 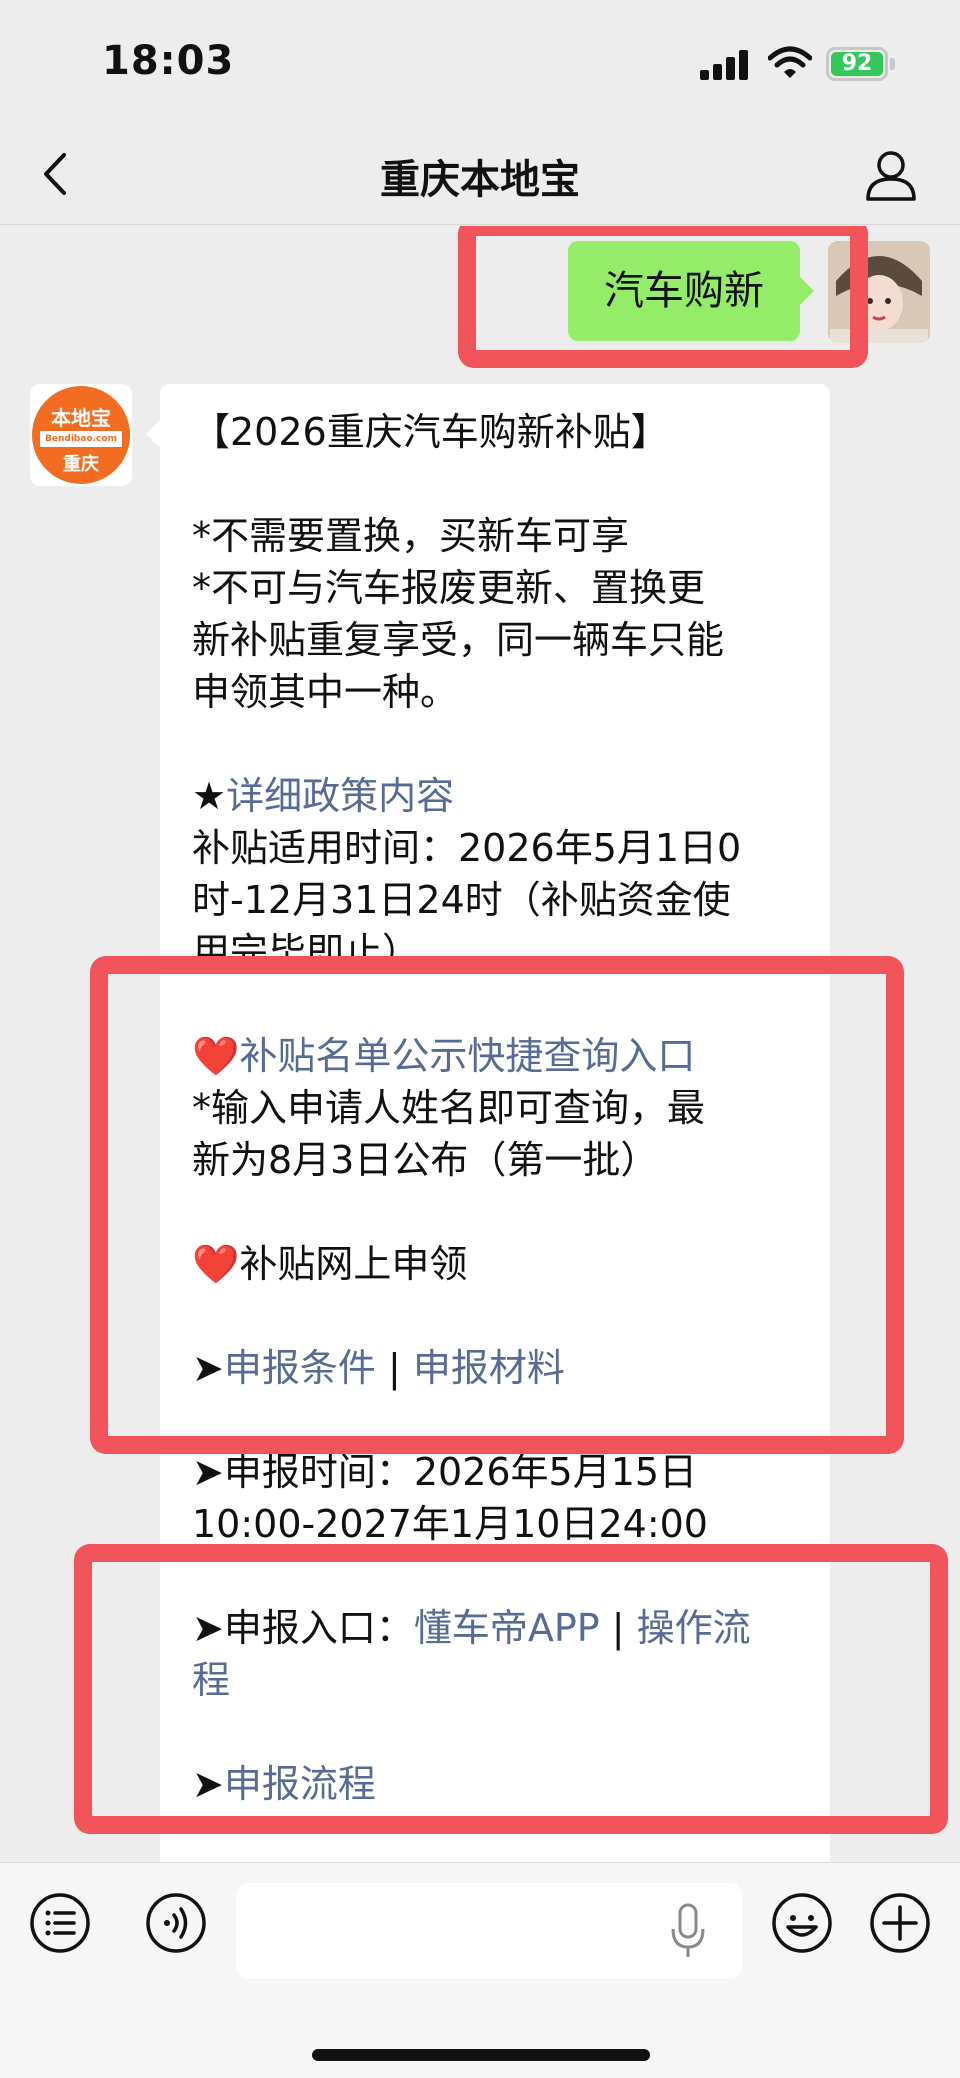 What do you see at coordinates (892, 64) in the screenshot?
I see `battery-tip` at bounding box center [892, 64].